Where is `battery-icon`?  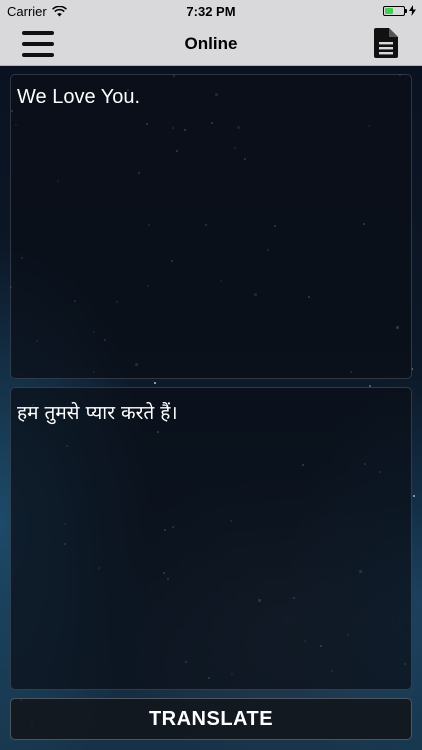 battery-icon is located at coordinates (395, 10).